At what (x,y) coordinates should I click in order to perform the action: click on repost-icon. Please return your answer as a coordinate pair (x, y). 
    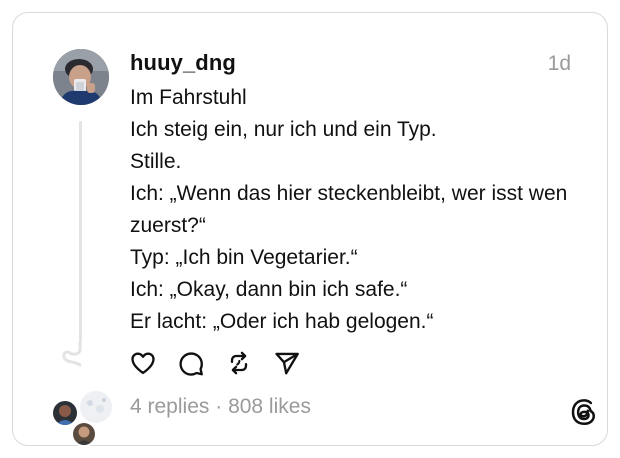
    Looking at the image, I should click on (239, 363).